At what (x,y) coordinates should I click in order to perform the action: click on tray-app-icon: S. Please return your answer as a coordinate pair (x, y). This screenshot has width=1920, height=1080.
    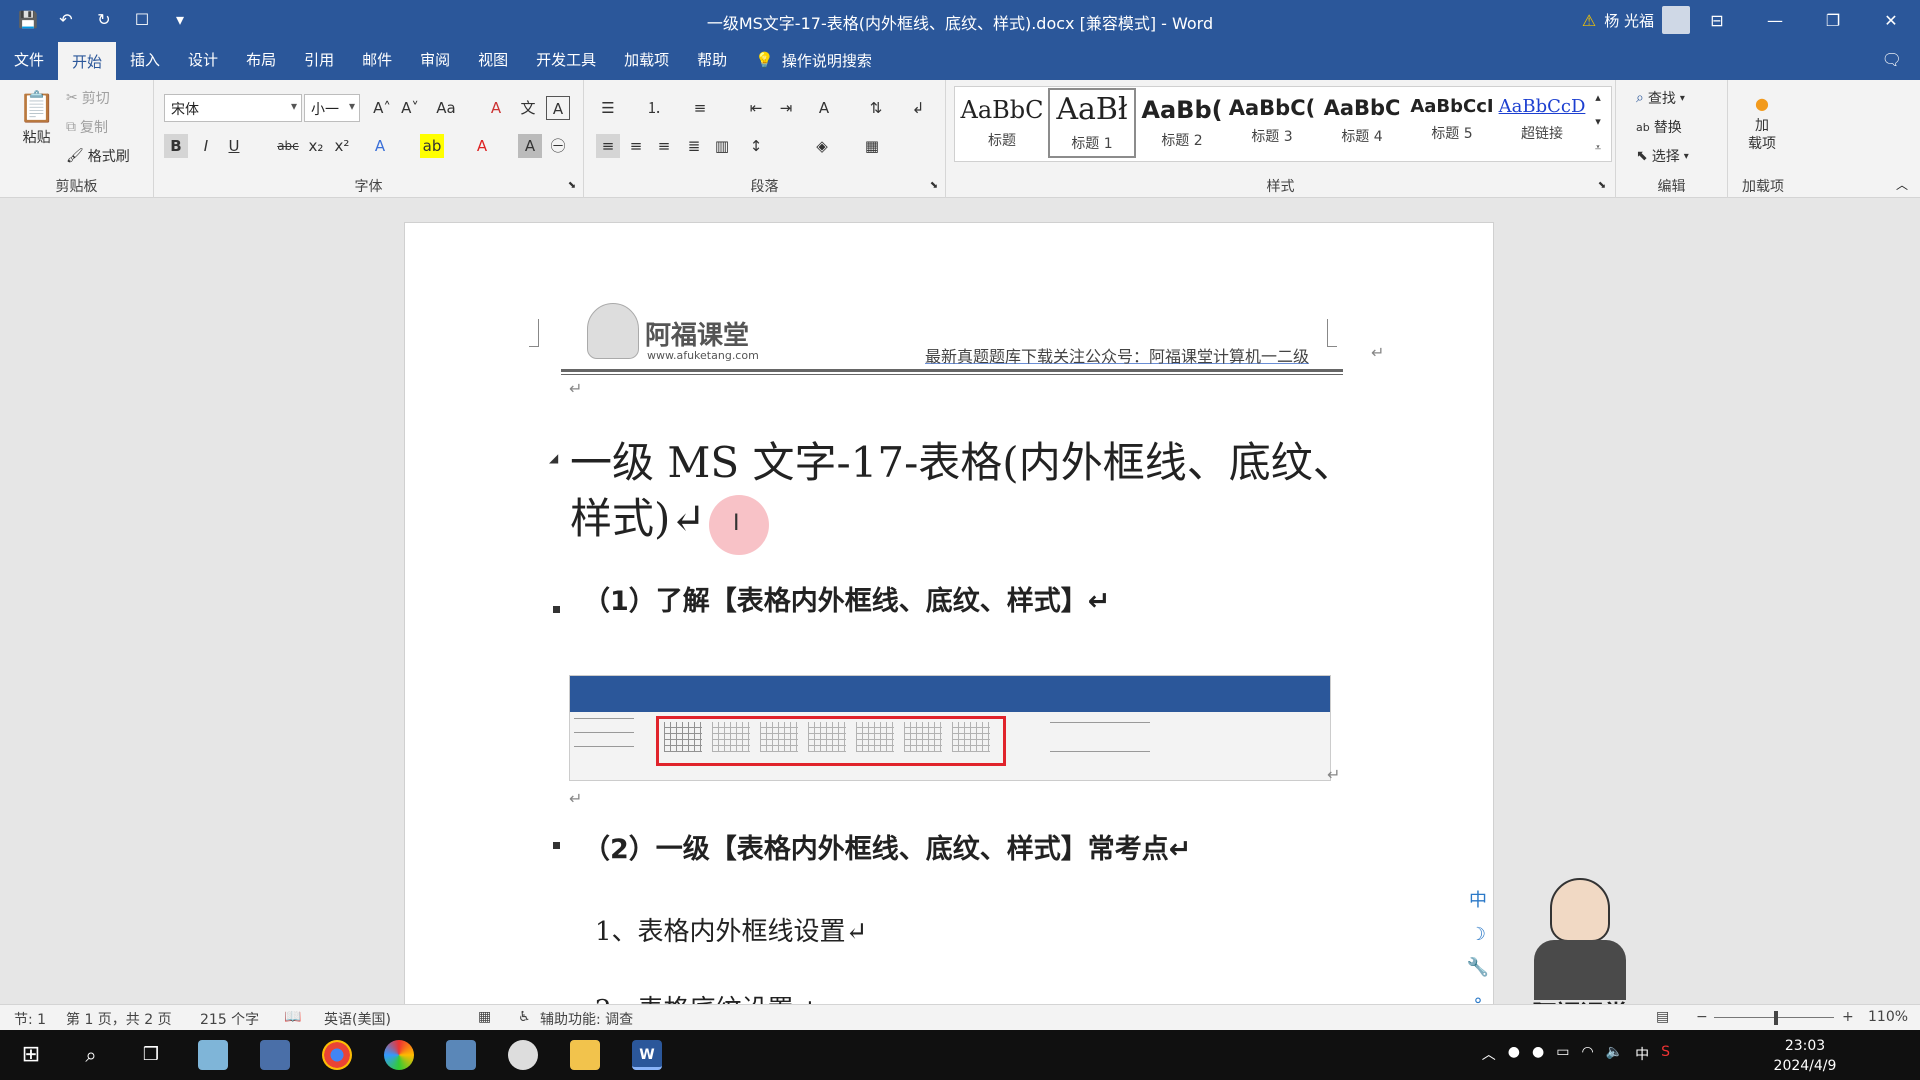
    Looking at the image, I should click on (1665, 1054).